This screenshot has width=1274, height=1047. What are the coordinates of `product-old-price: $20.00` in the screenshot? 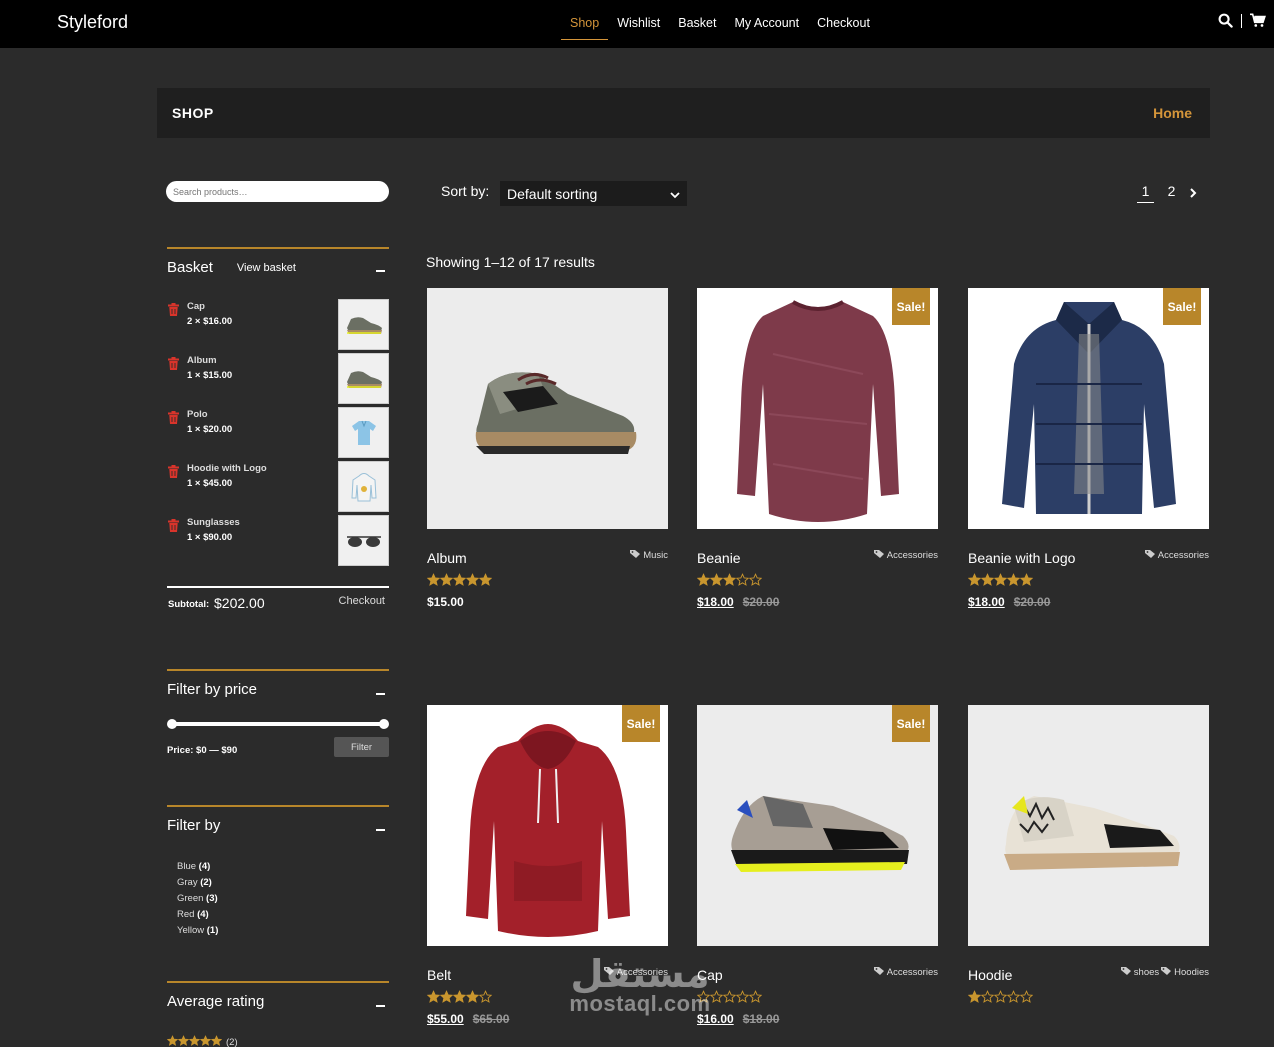 It's located at (1032, 602).